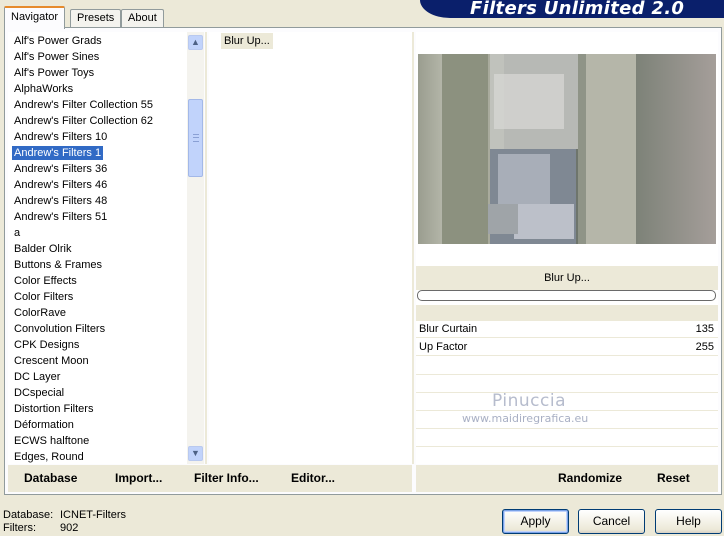 This screenshot has width=724, height=536. I want to click on filter-category-item: Andrew's Filters 48, so click(60, 201).